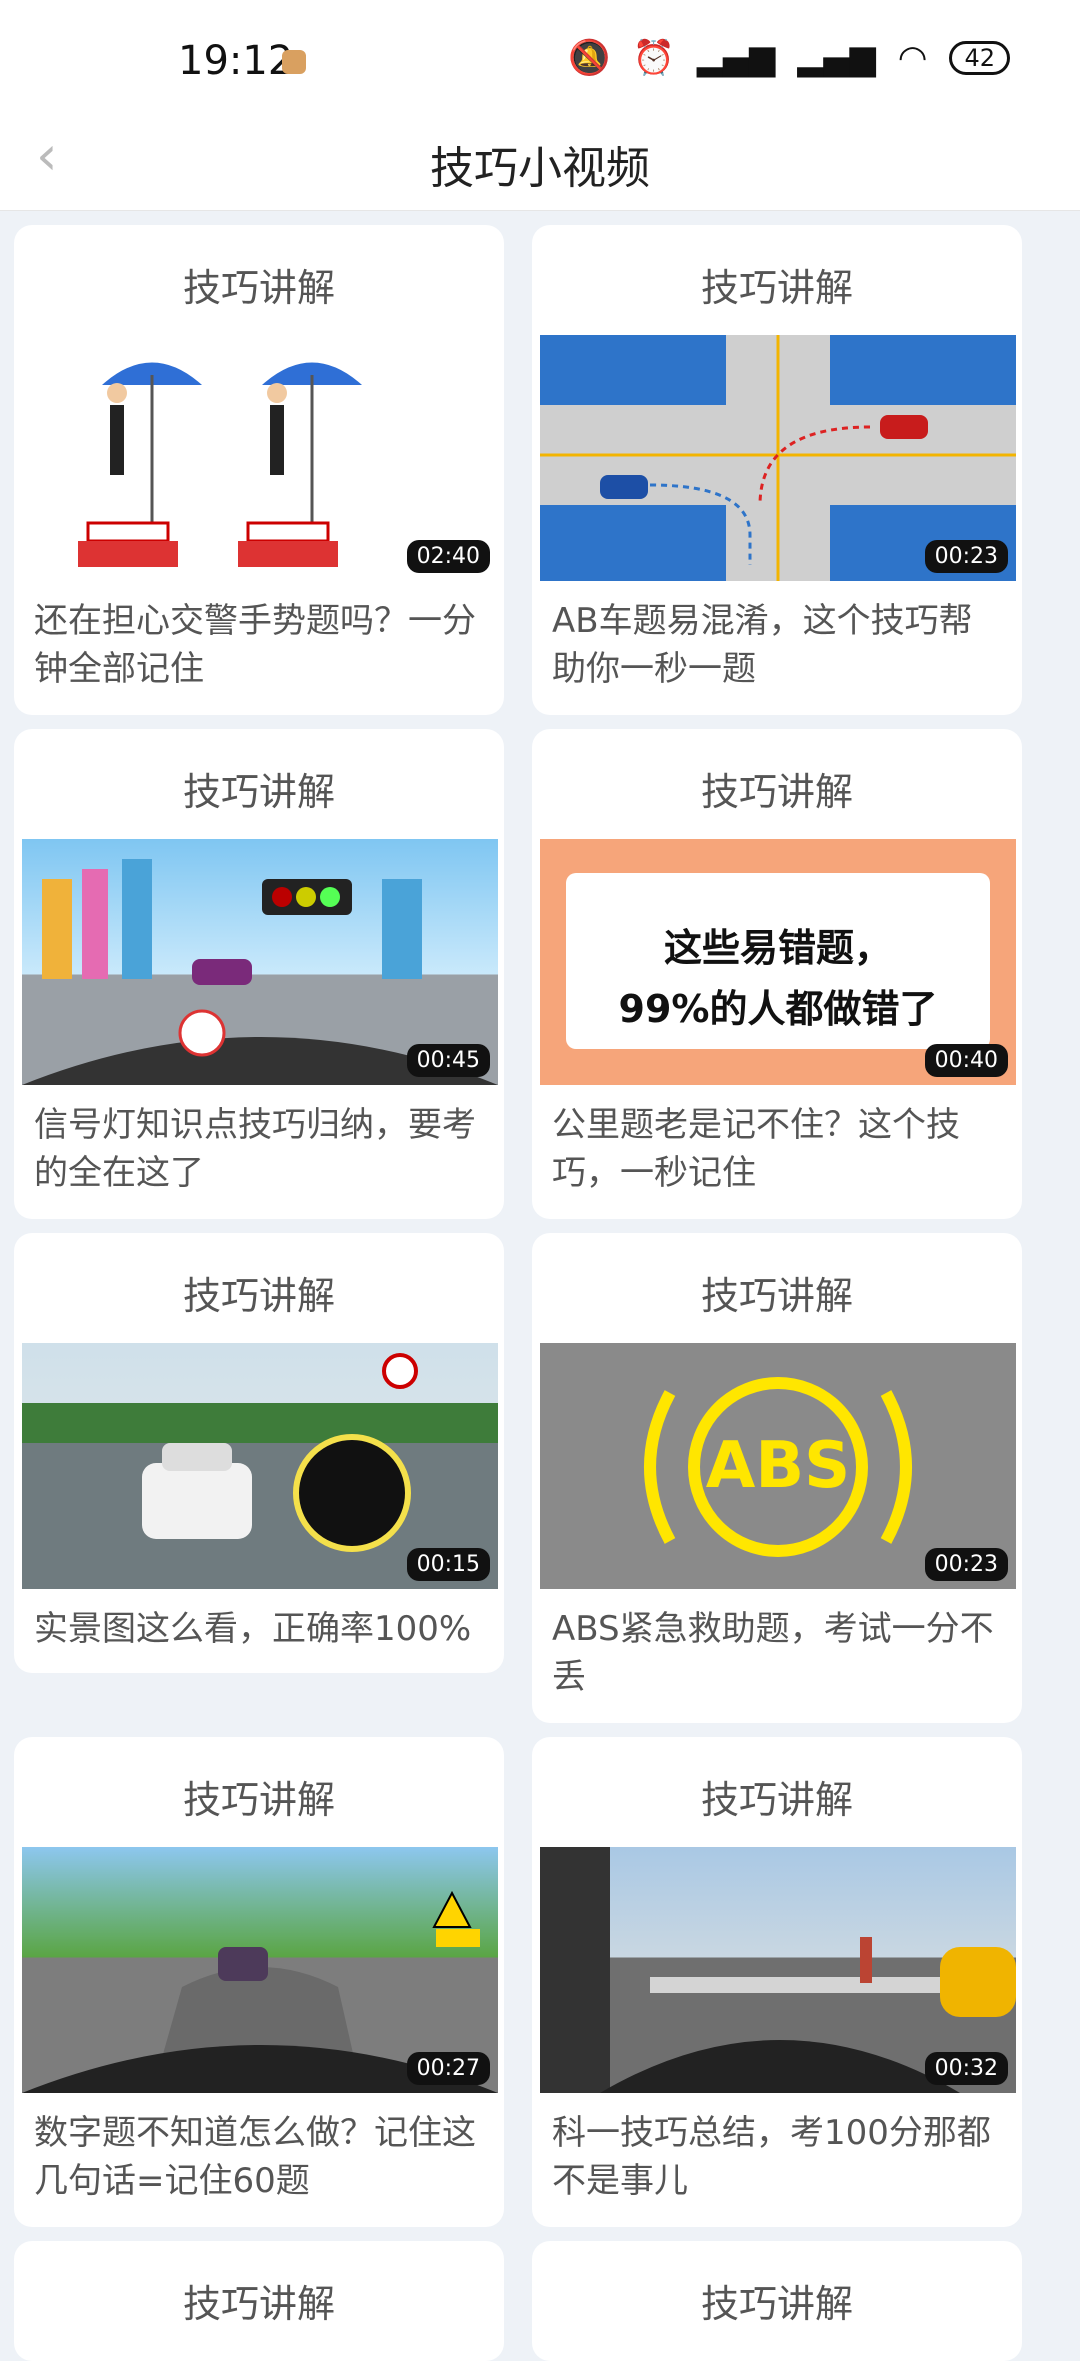  Describe the element at coordinates (789, 58) in the screenshot. I see `status-icons: 🔕 ⏰ ▂▄▆ ▂▄▆ ◠ 42` at that location.